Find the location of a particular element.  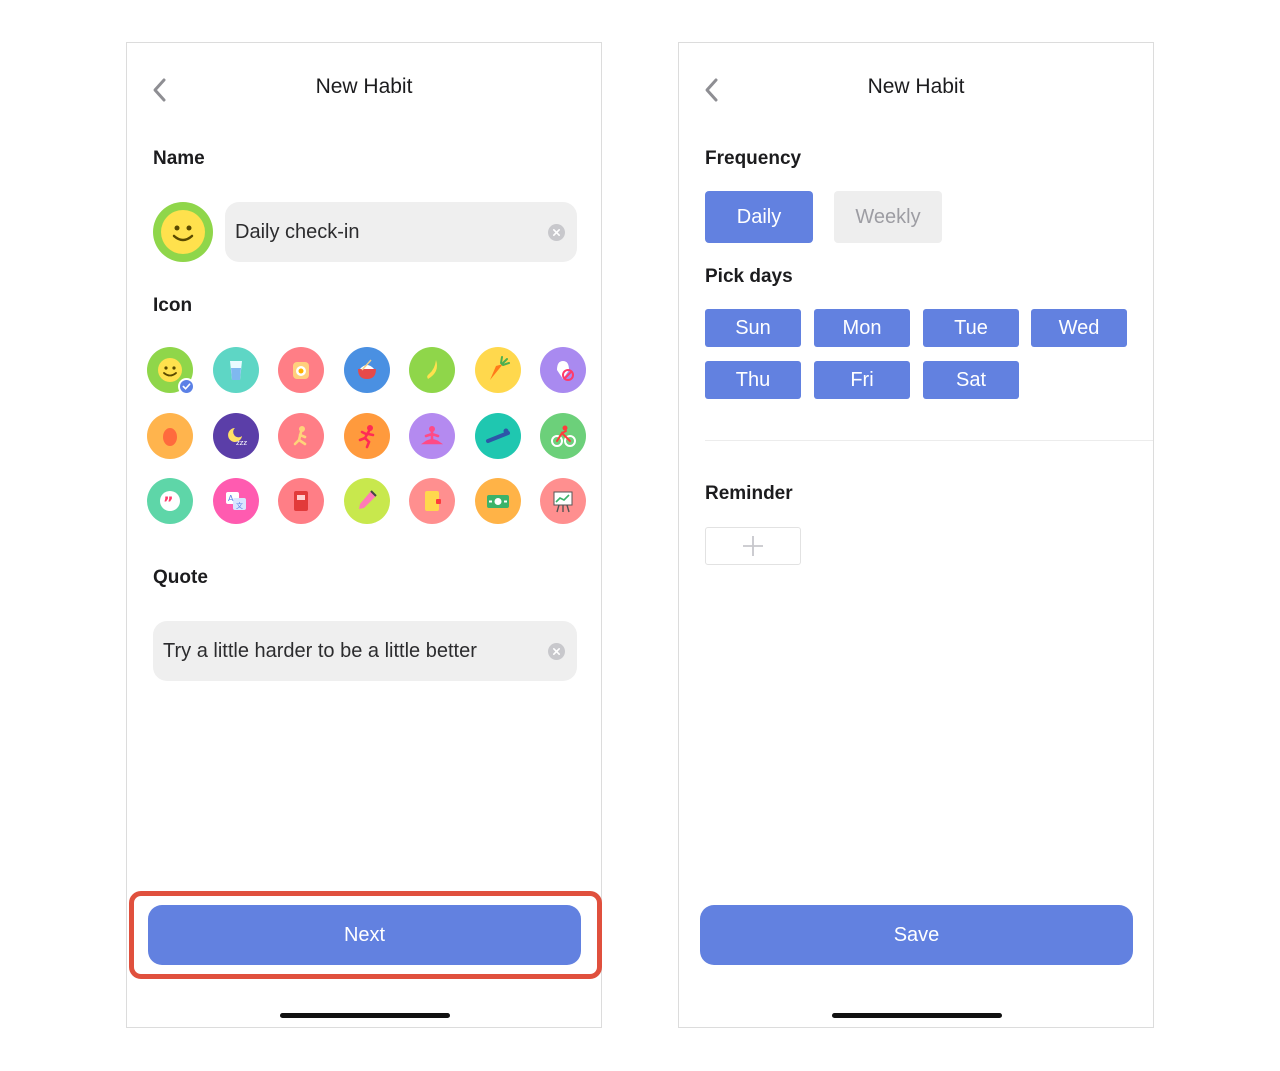

day-wed-button: Wed is located at coordinates (1079, 328).